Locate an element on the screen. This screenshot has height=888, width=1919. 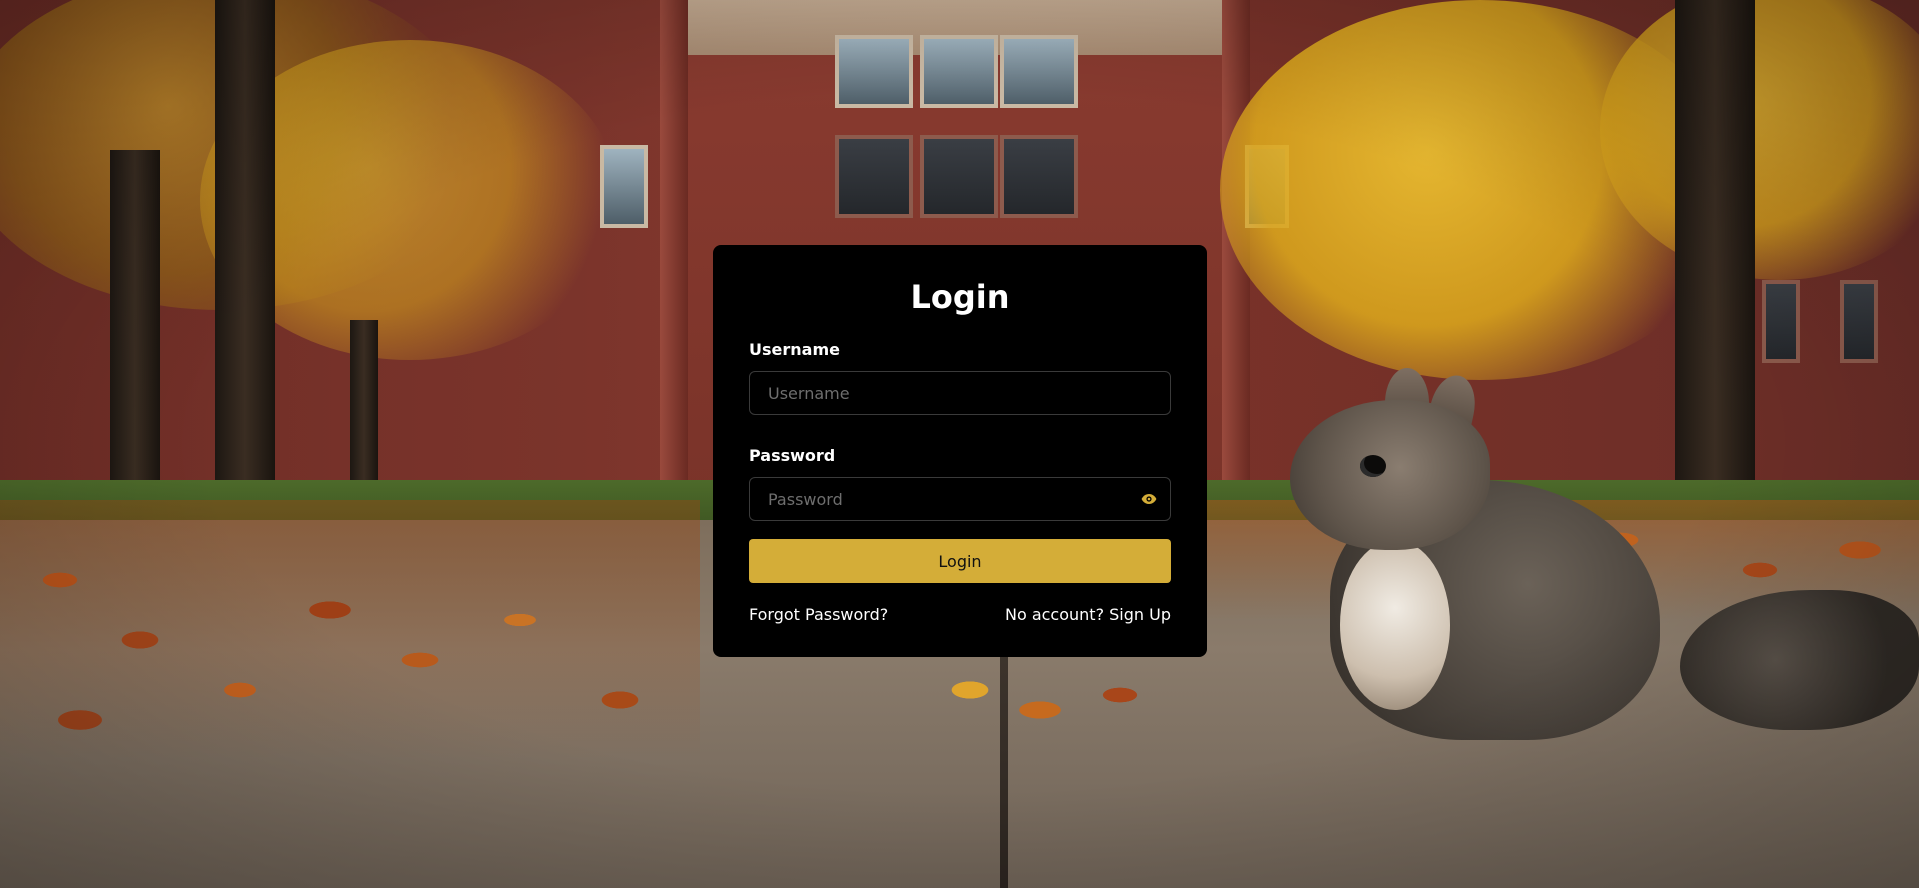
password-field-wrapper is located at coordinates (960, 499).